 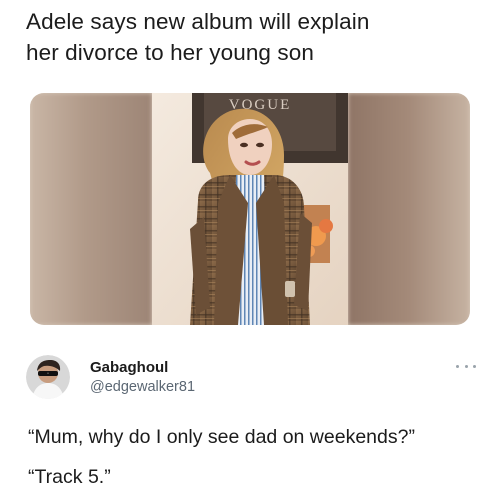 I want to click on ellipsis-icon, so click(x=466, y=366).